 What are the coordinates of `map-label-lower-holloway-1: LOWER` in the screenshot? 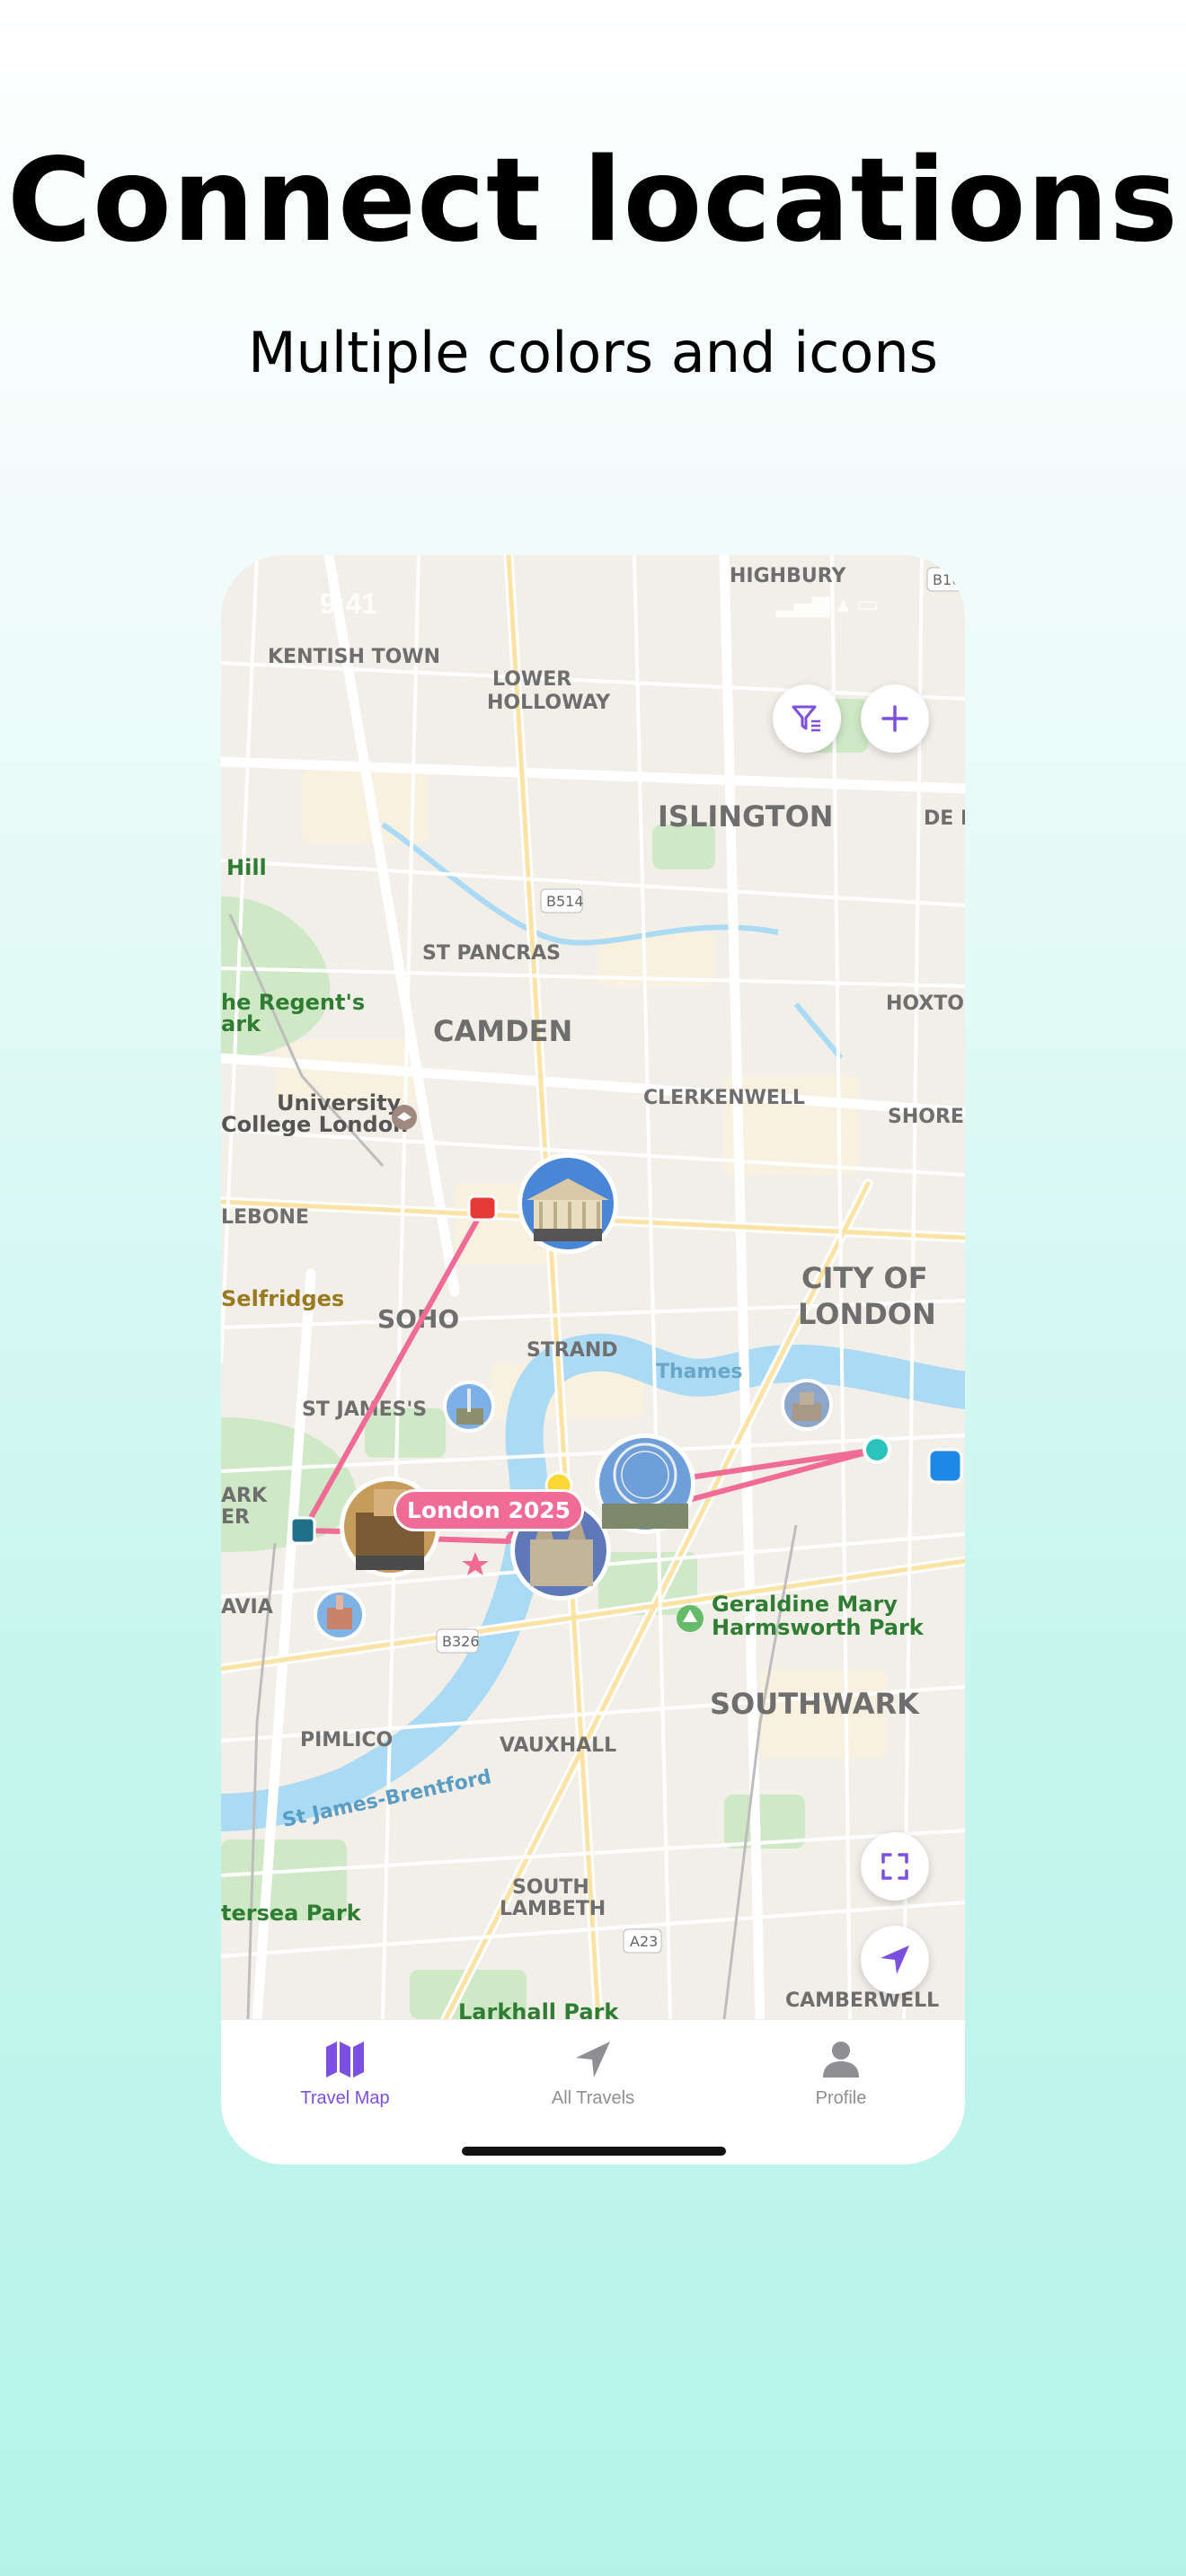 It's located at (531, 679).